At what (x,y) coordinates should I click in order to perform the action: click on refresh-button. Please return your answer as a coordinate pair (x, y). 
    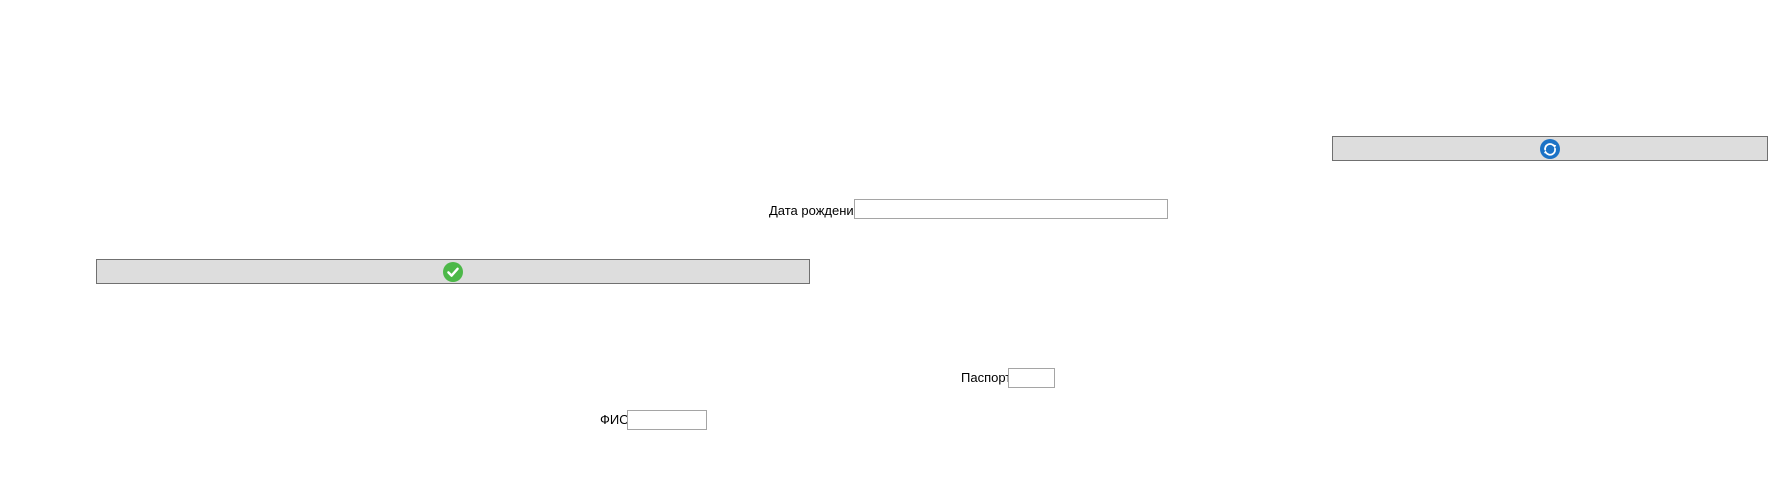
    Looking at the image, I should click on (1550, 148).